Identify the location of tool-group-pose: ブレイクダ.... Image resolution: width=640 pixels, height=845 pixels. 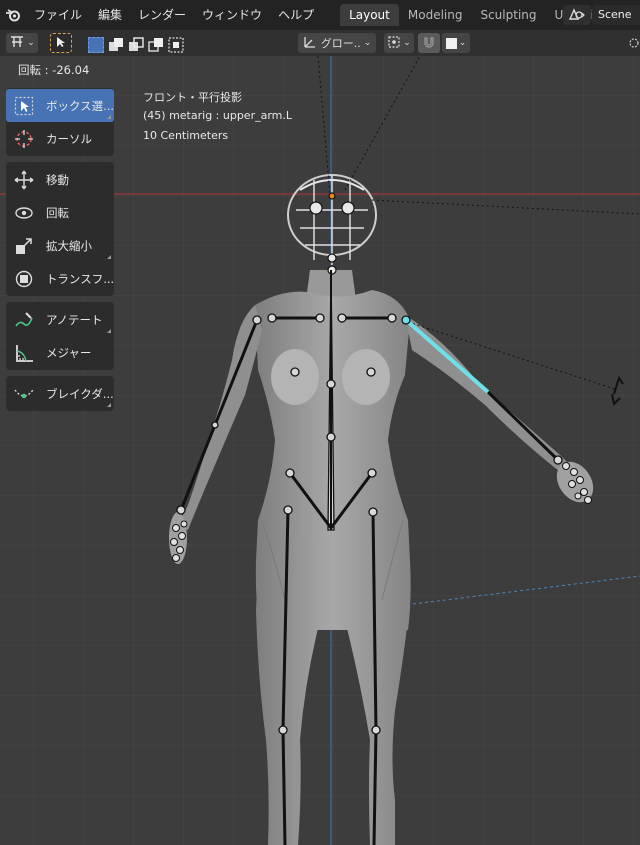
(60, 393).